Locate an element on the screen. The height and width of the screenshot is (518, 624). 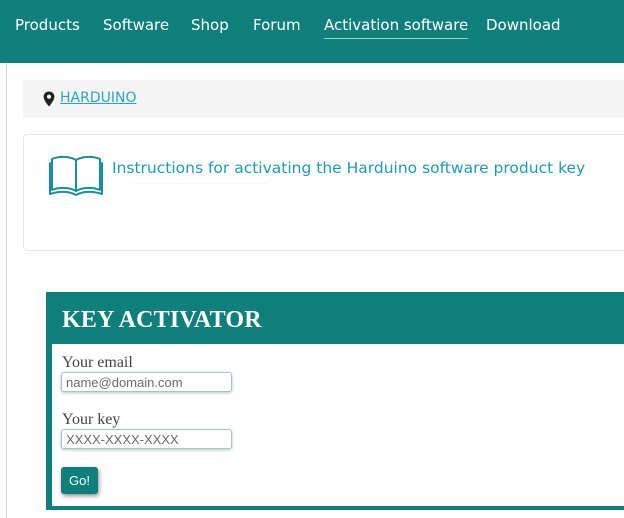
open-book-icon is located at coordinates (76, 175).